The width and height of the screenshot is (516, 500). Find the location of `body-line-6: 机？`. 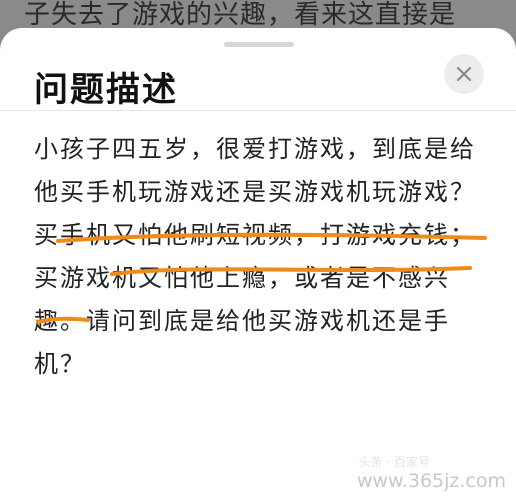

body-line-6: 机？ is located at coordinates (60, 364).